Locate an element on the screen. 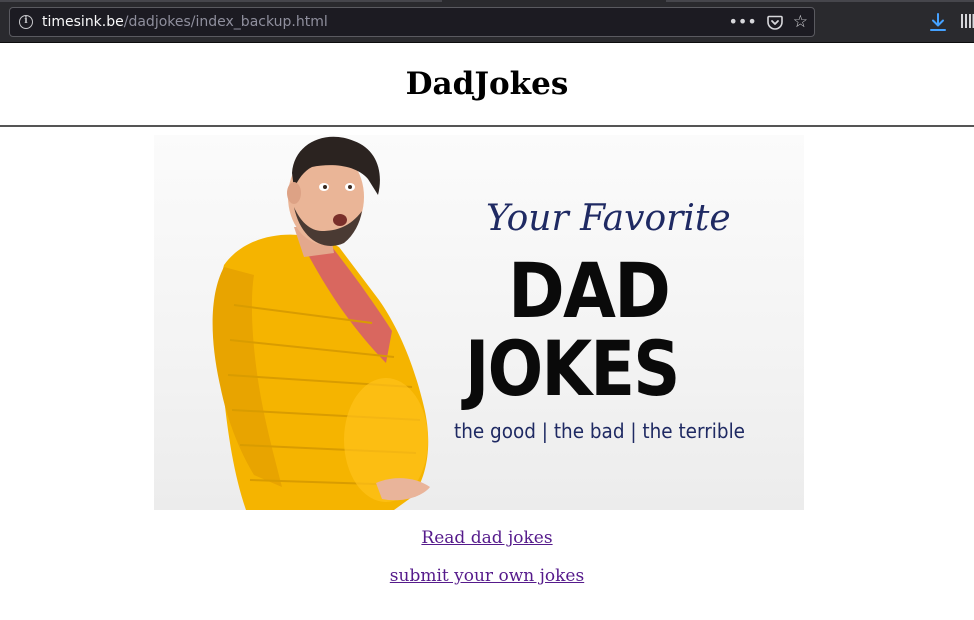 The height and width of the screenshot is (620, 974). banner-script-line: Your Favorite is located at coordinates (608, 218).